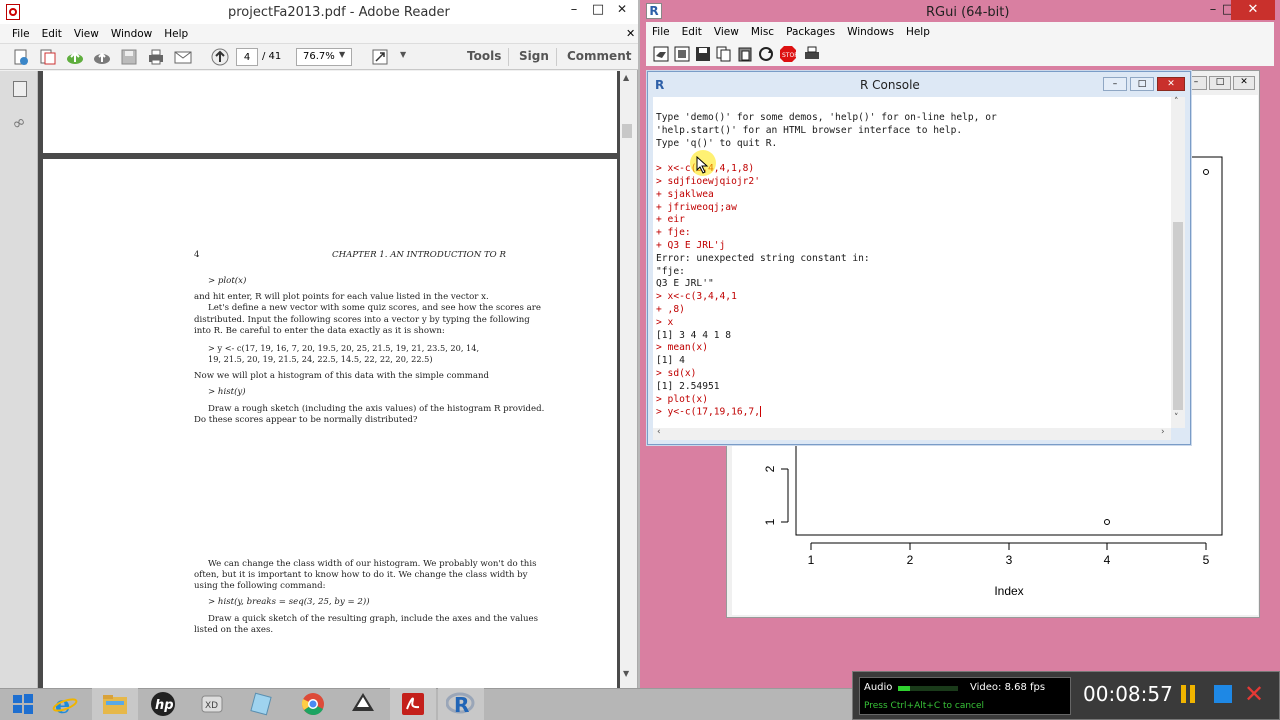 The width and height of the screenshot is (1280, 720). What do you see at coordinates (197, 255) in the screenshot?
I see `page-number: 4` at bounding box center [197, 255].